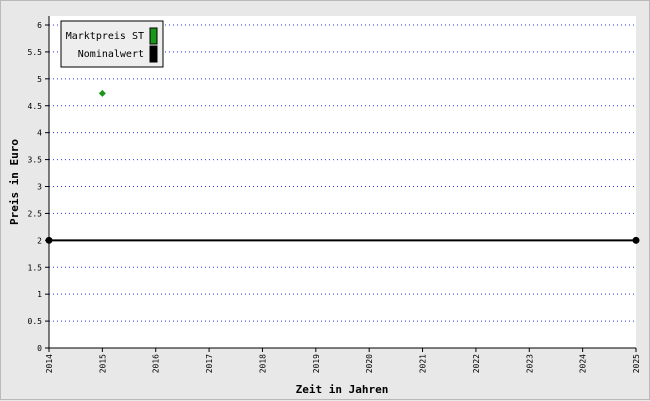  I want to click on x-tick-label: 2014, so click(49, 363).